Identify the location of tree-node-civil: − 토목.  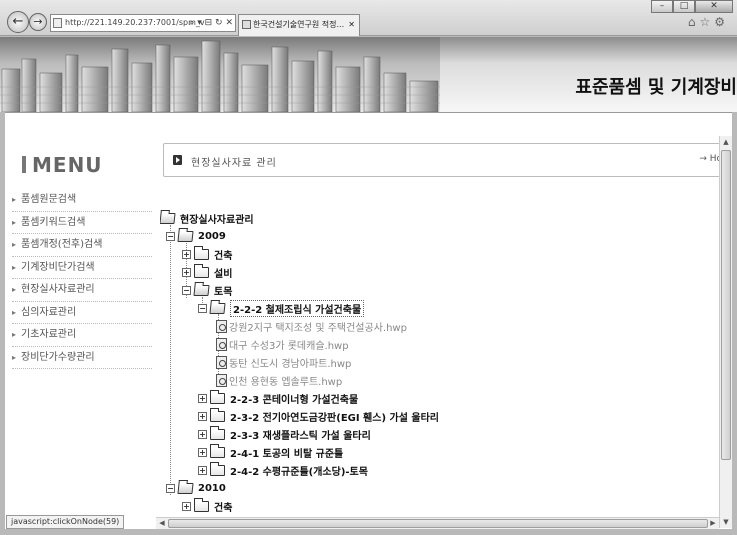
(207, 290).